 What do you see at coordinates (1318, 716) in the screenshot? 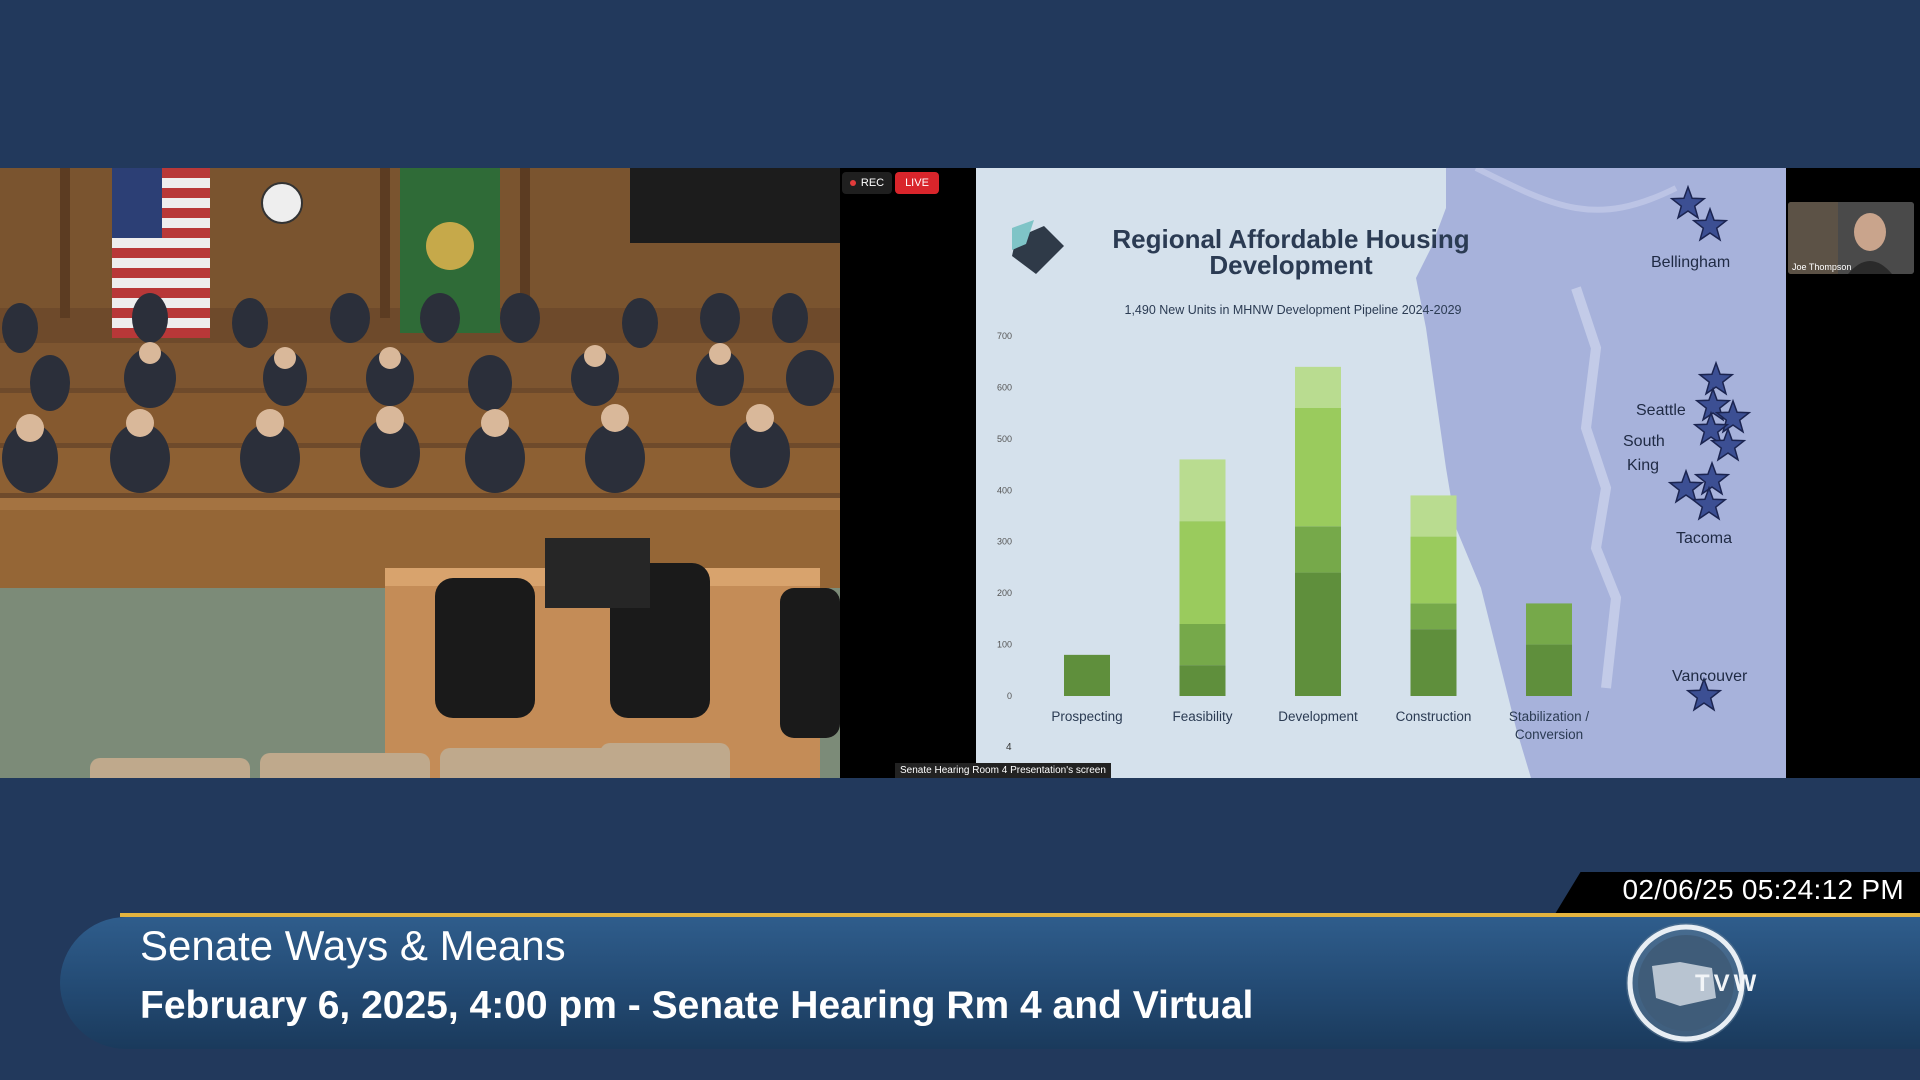
I see `x-category-label: Development` at bounding box center [1318, 716].